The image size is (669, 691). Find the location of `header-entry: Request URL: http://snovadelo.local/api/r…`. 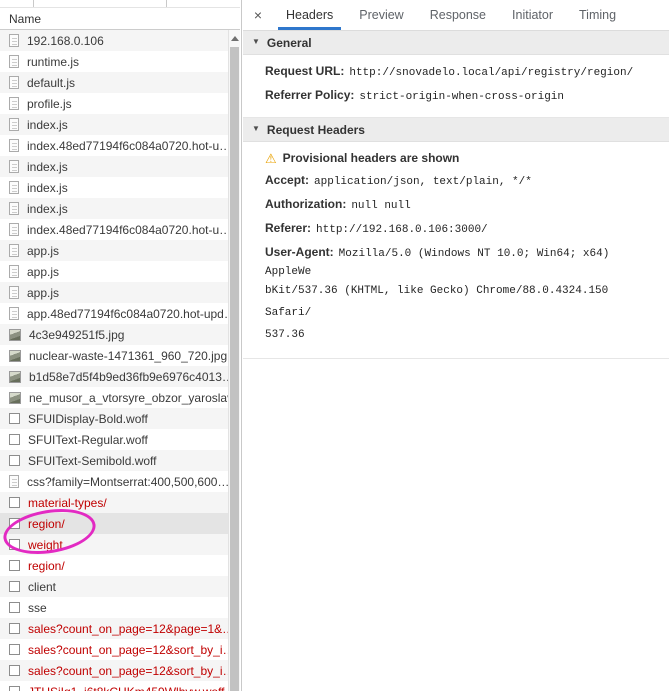

header-entry: Request URL: http://snovadelo.local/api/r… is located at coordinates (456, 72).